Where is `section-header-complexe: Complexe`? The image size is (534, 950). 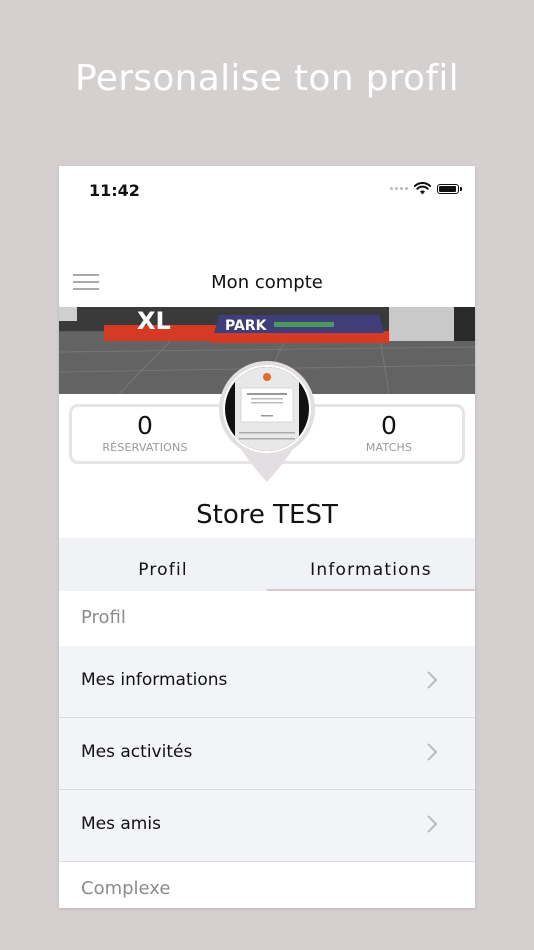
section-header-complexe: Complexe is located at coordinates (267, 885).